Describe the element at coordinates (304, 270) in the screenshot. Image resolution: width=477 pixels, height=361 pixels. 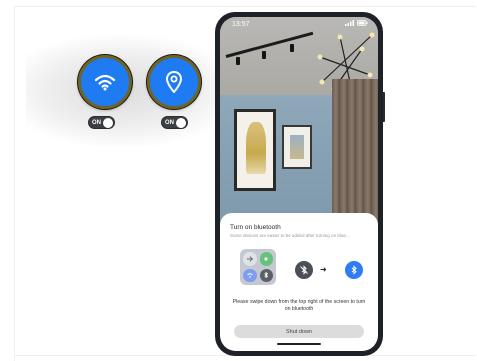
I see `bluetooth-off-icon` at that location.